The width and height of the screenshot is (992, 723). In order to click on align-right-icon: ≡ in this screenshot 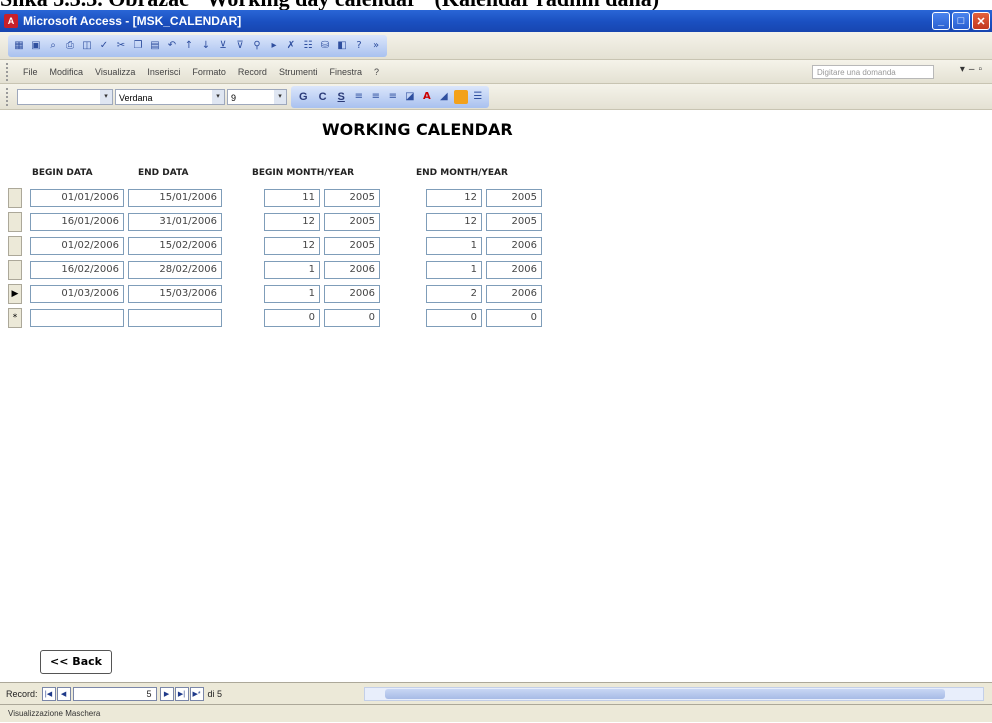, I will do `click(393, 97)`.